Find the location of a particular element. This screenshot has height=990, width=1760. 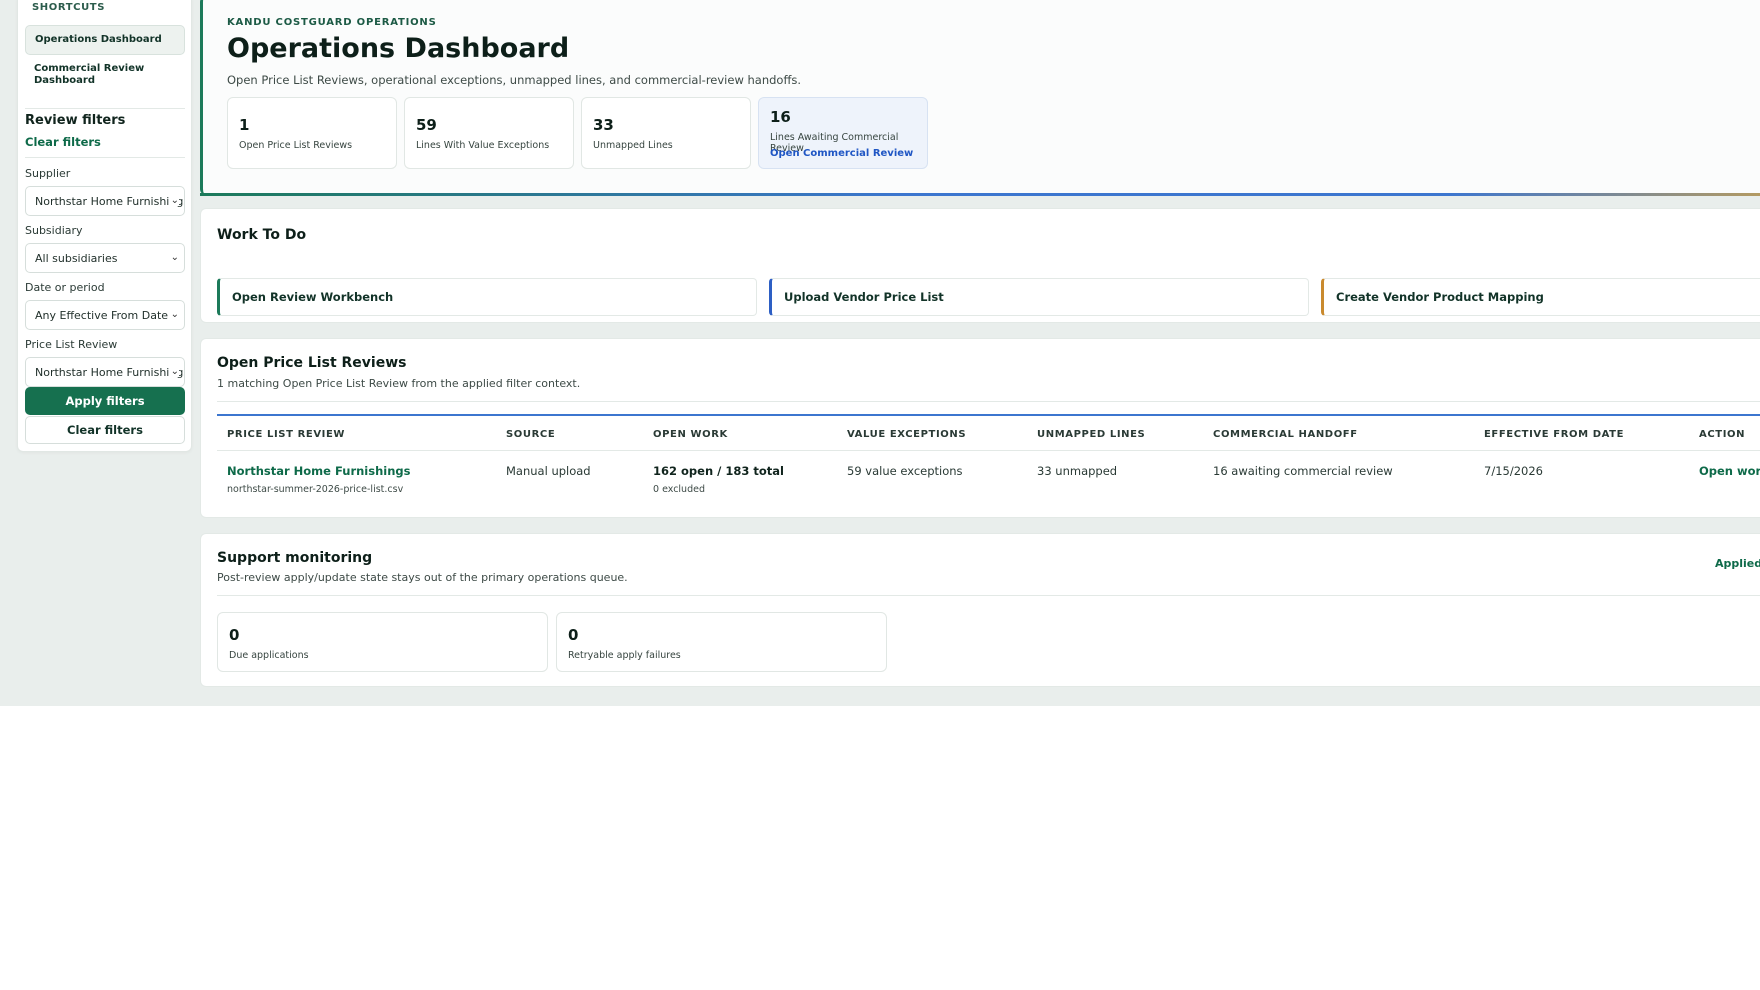

supplier-select-value: Northstar Home Furnishings is located at coordinates (110, 201).